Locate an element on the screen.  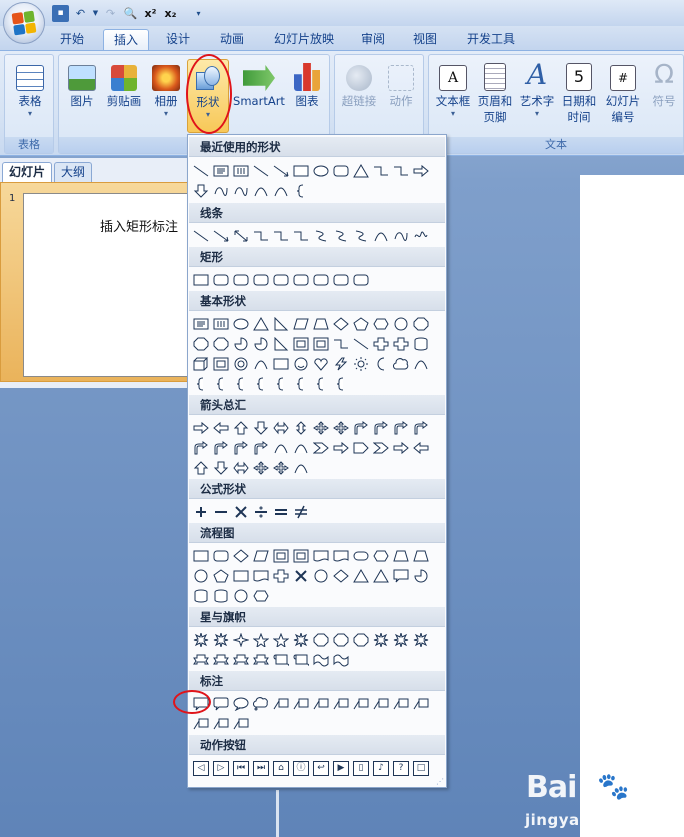
star-shape-star4-icon is located at coordinates (241, 640).